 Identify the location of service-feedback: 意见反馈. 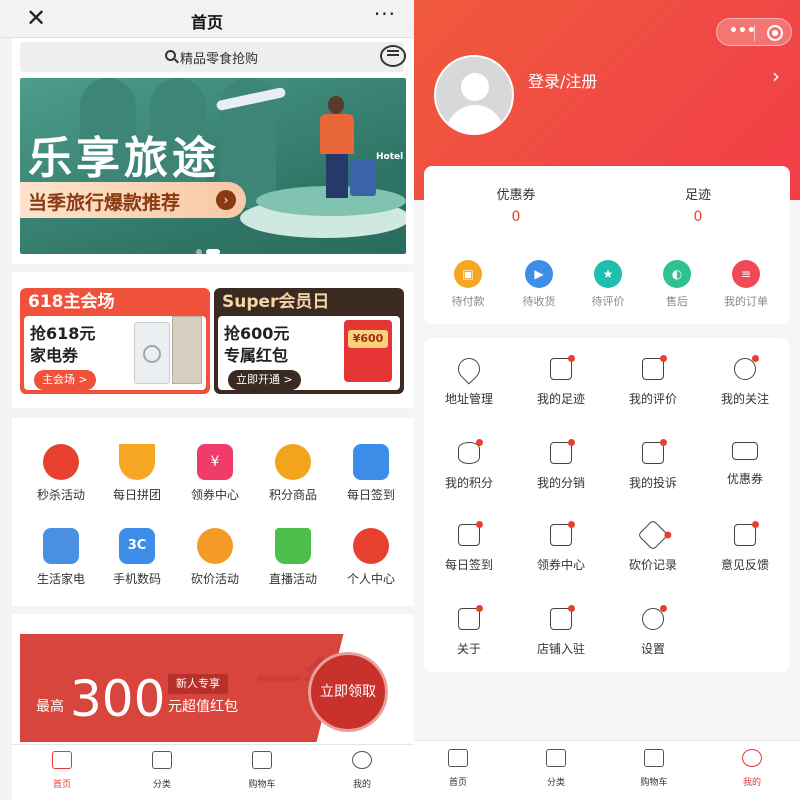
(745, 547).